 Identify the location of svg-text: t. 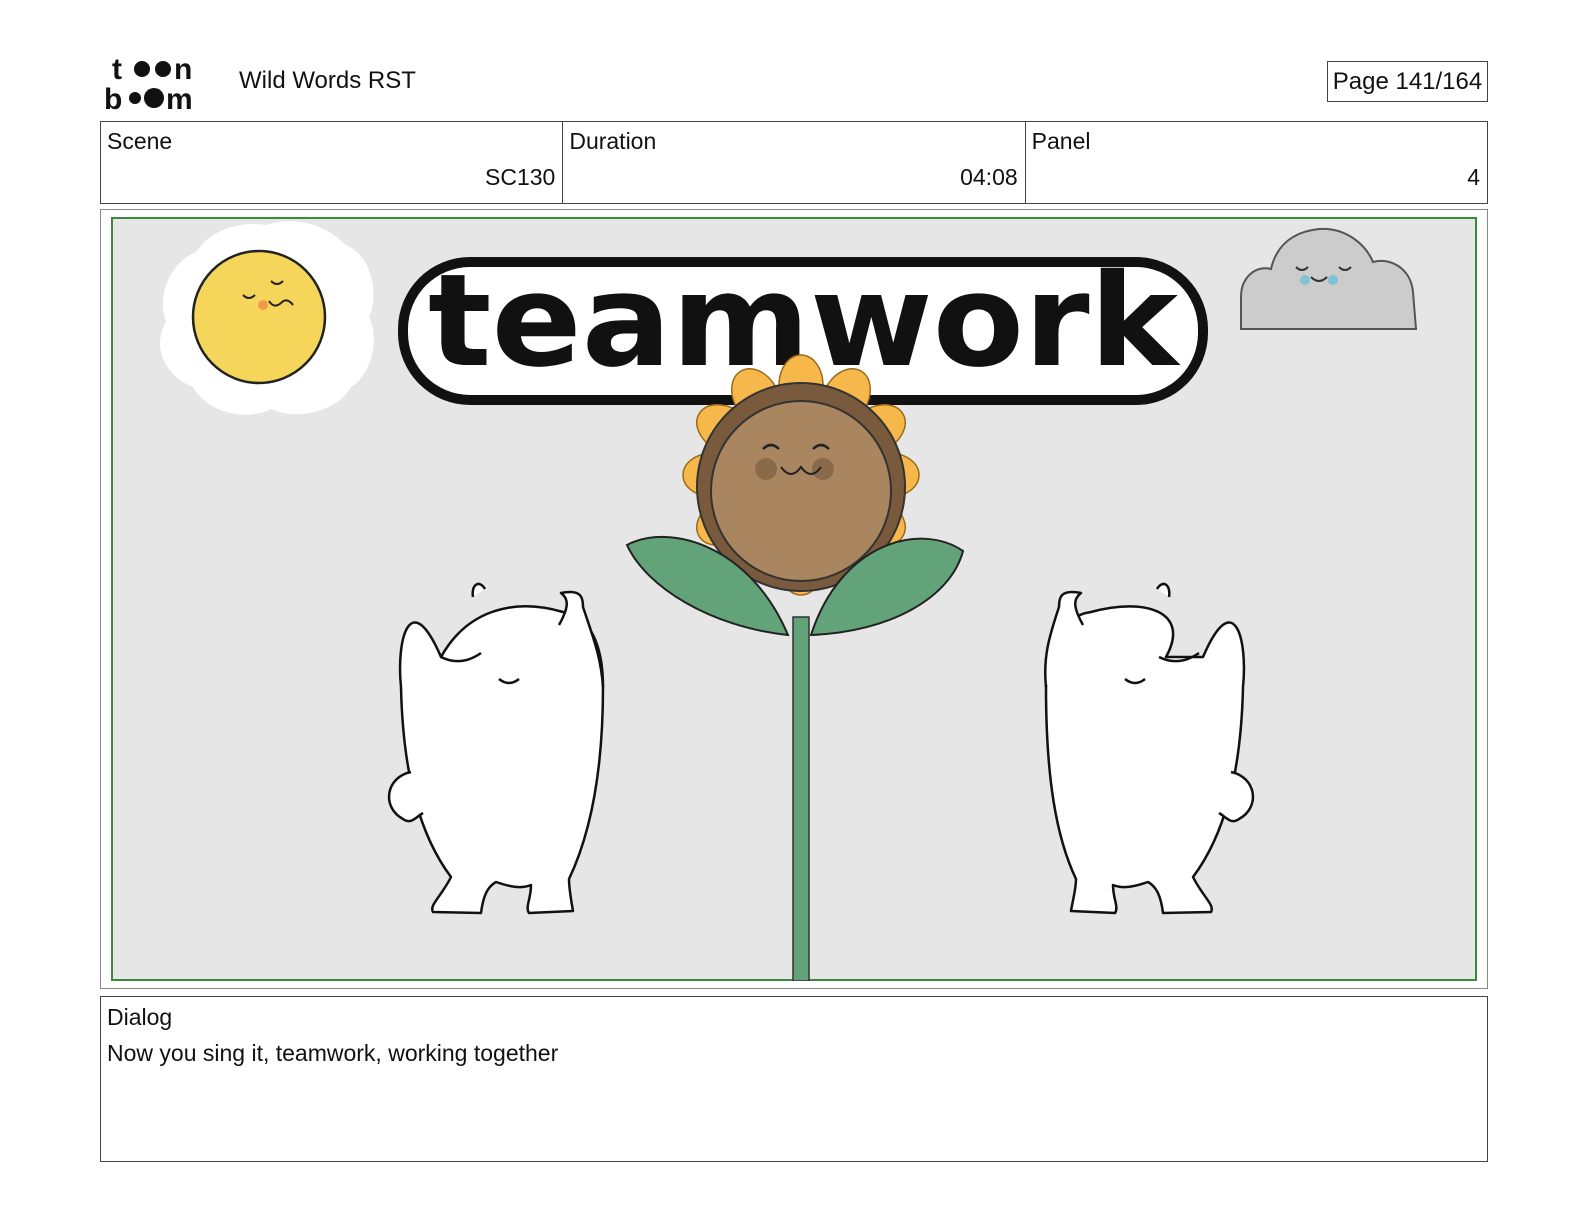
(117, 69).